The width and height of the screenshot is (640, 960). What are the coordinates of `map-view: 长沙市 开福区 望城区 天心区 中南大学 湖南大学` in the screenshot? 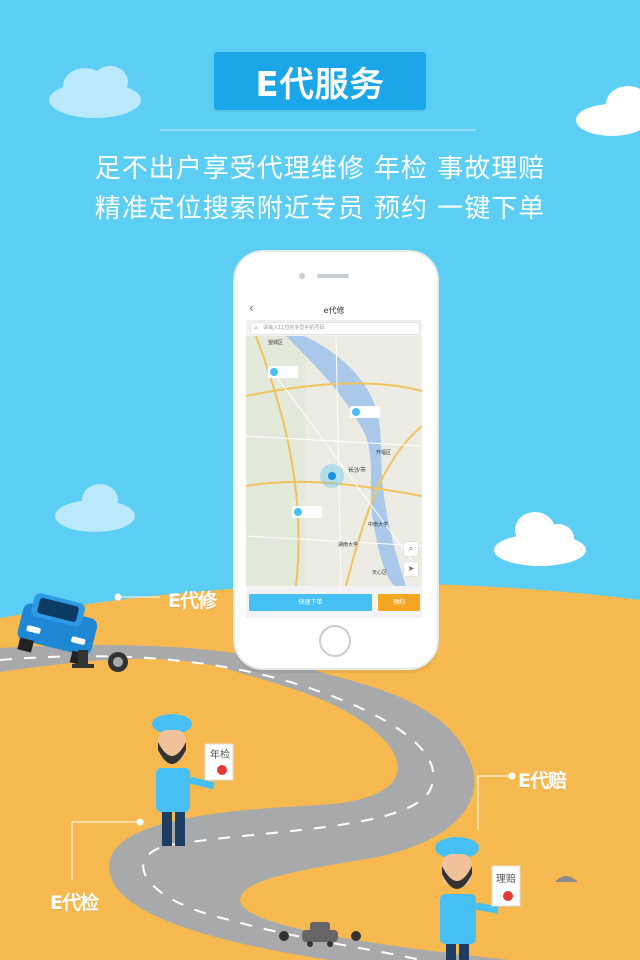 It's located at (334, 461).